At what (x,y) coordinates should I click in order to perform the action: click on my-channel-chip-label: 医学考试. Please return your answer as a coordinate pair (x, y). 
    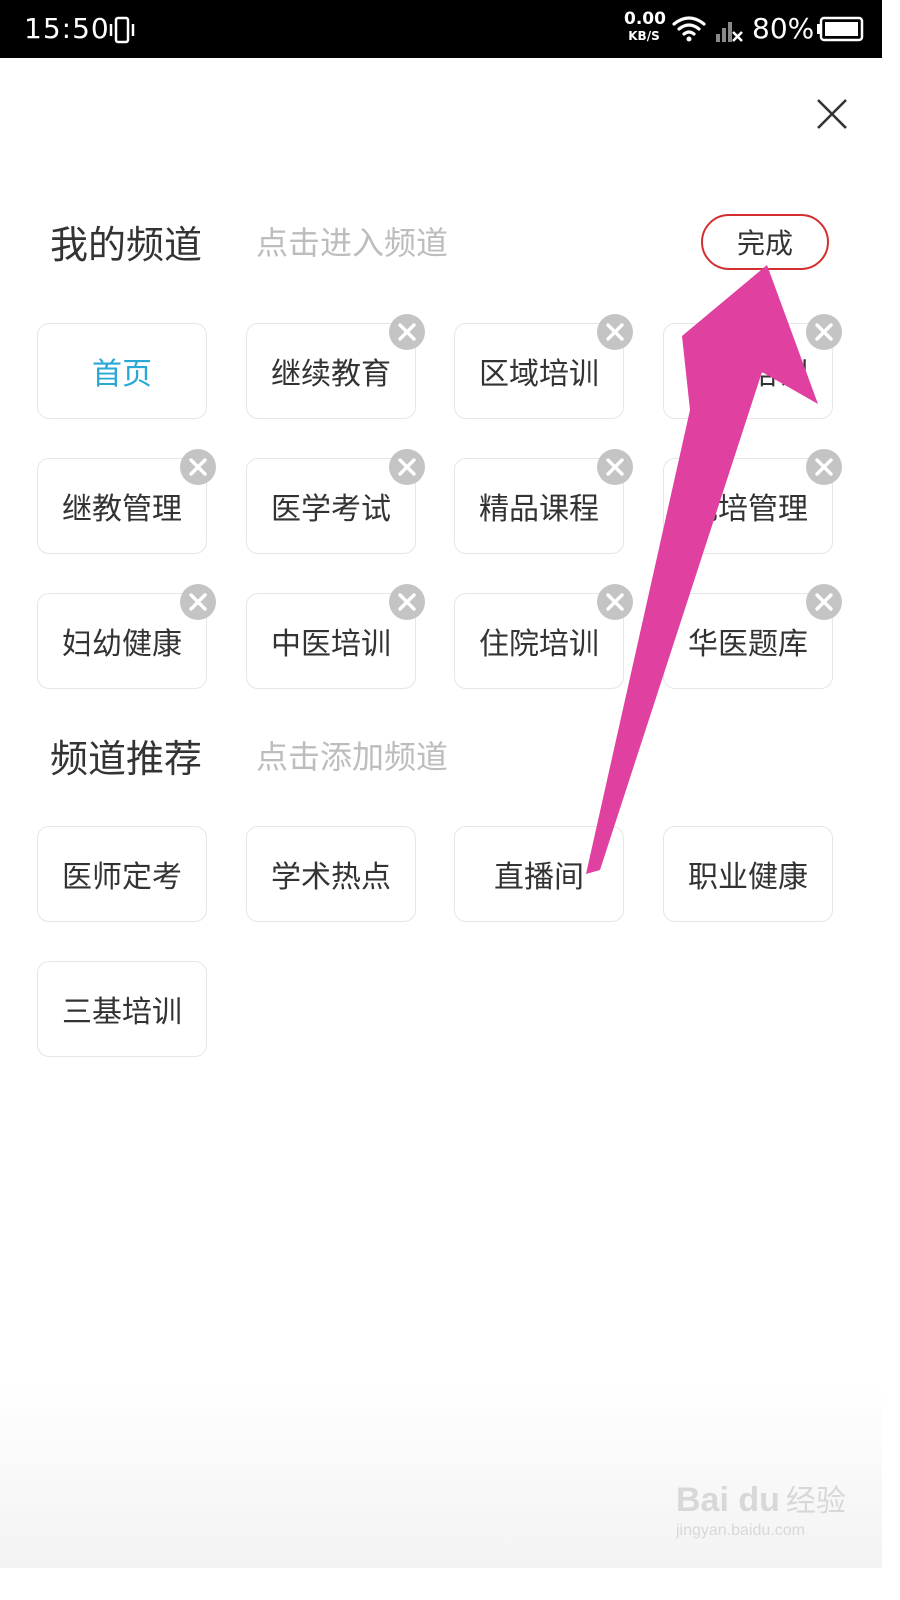
    Looking at the image, I should click on (331, 509).